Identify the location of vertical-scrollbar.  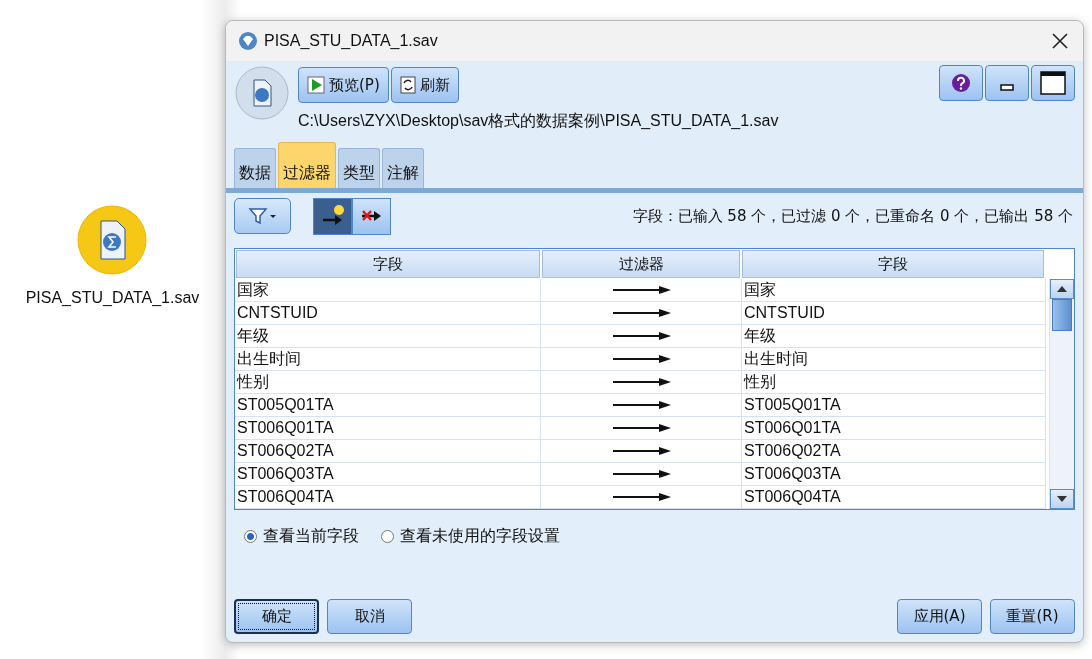
(1061, 394).